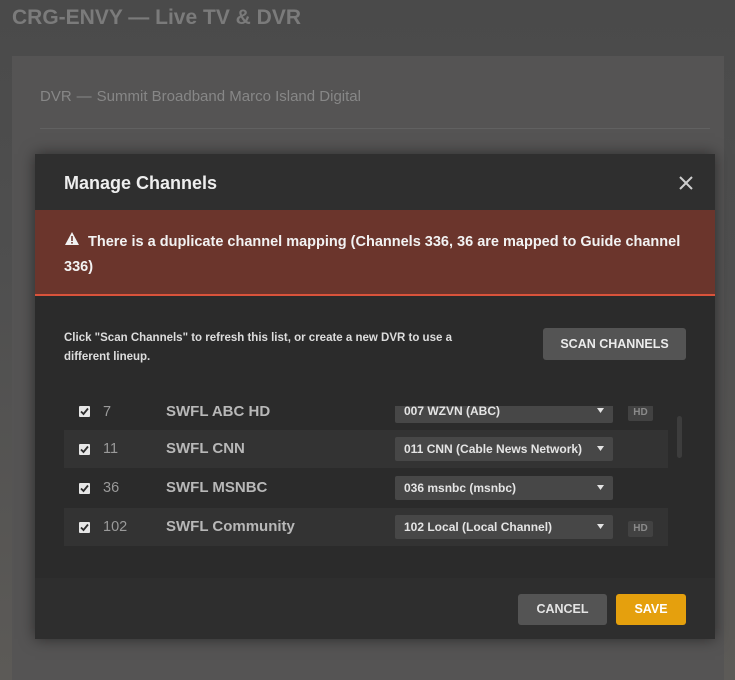 The width and height of the screenshot is (735, 680). What do you see at coordinates (460, 488) in the screenshot?
I see `guide-channel-value: 036 msnbc (msnbc)` at bounding box center [460, 488].